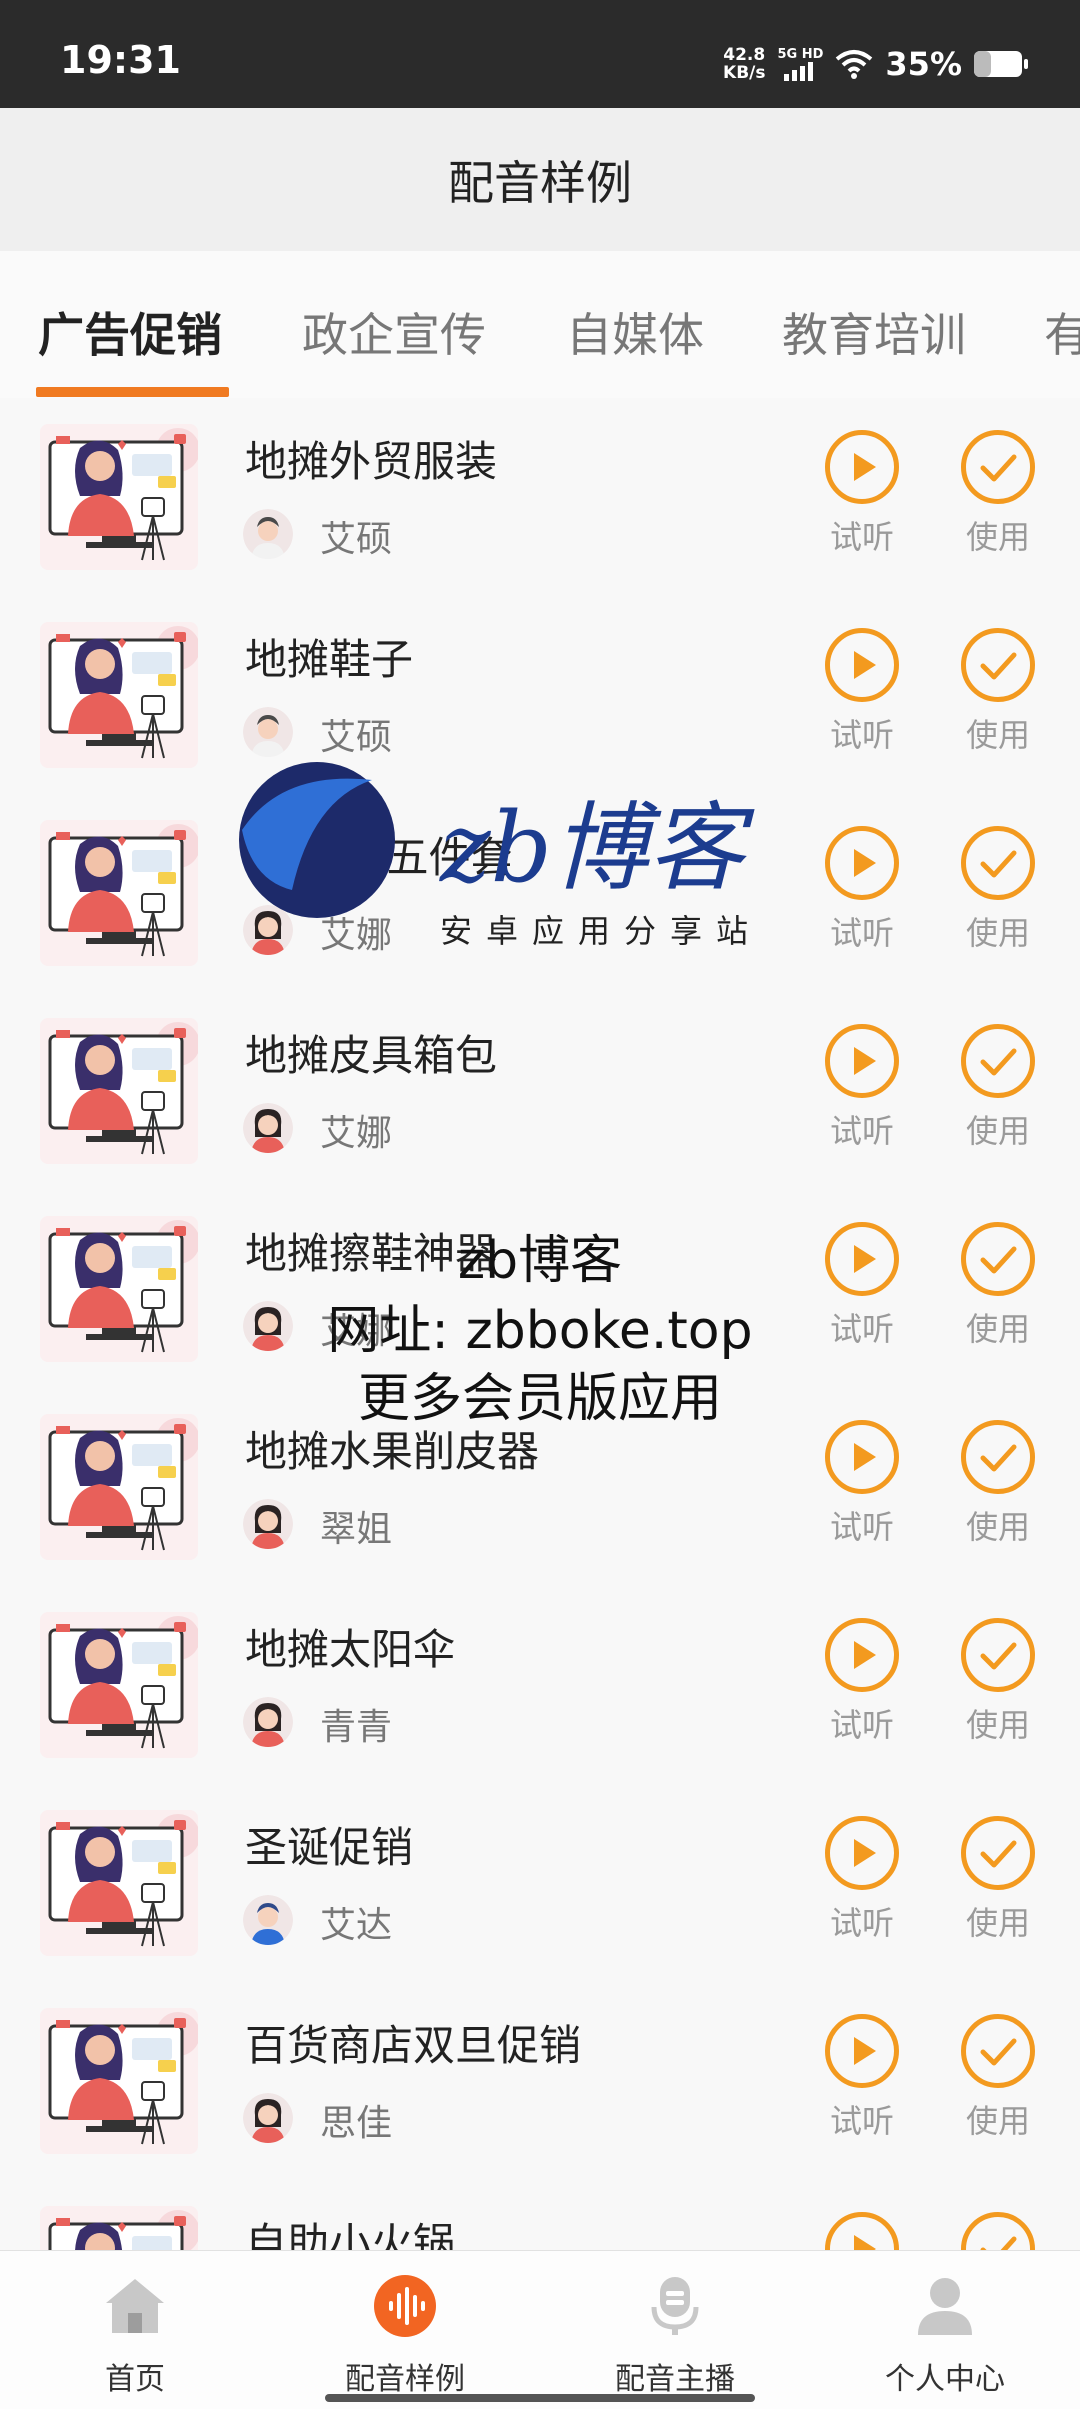 This screenshot has width=1080, height=2409. What do you see at coordinates (405, 2379) in the screenshot?
I see `nav-samples-label: 配音样例` at bounding box center [405, 2379].